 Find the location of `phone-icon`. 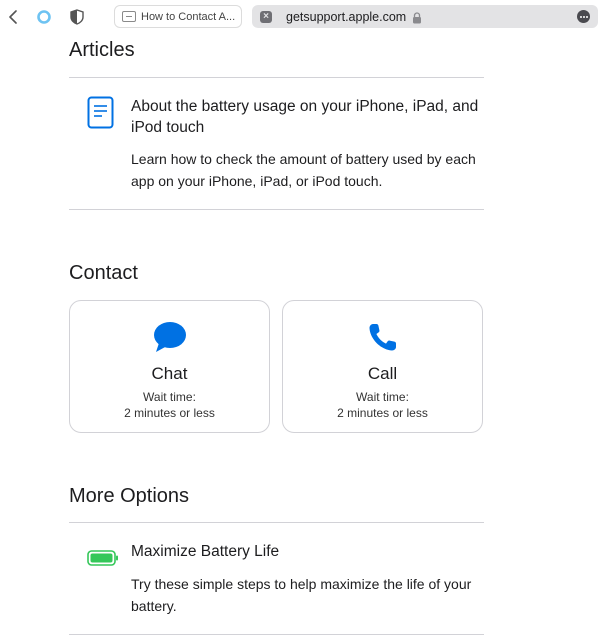

phone-icon is located at coordinates (382, 337).